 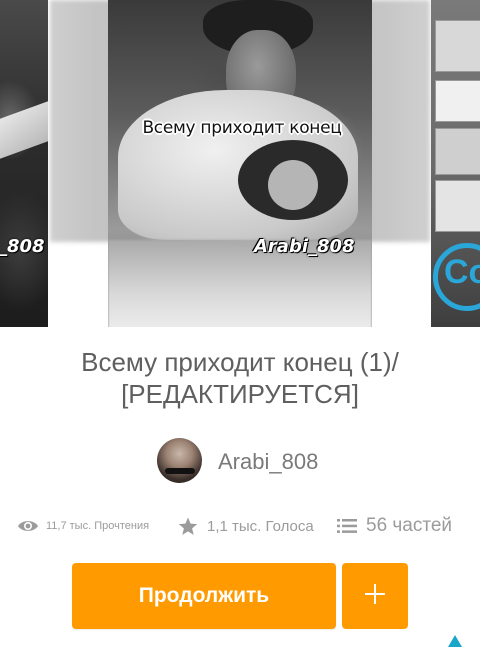 I want to click on cover-watermark: Arabi_808, so click(x=304, y=246).